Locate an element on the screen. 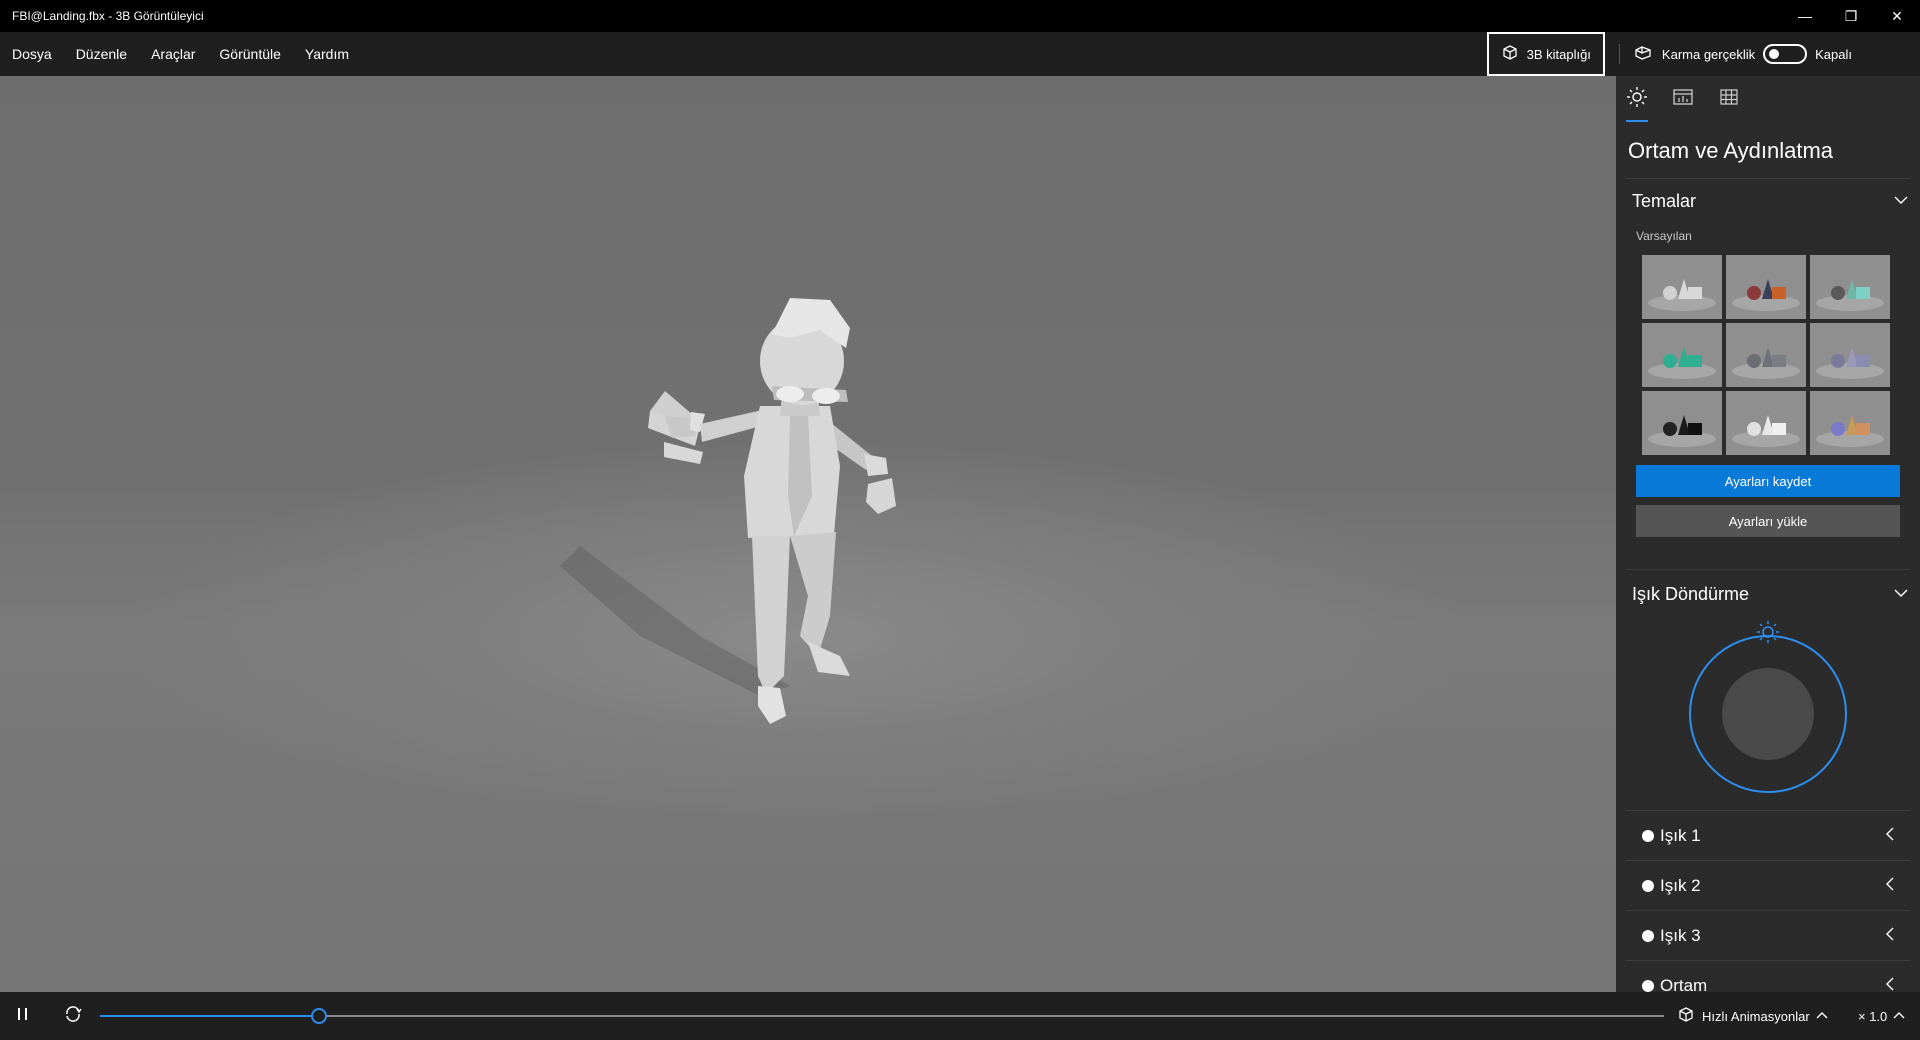 This screenshot has width=1920, height=1040. timeline-progress is located at coordinates (209, 1016).